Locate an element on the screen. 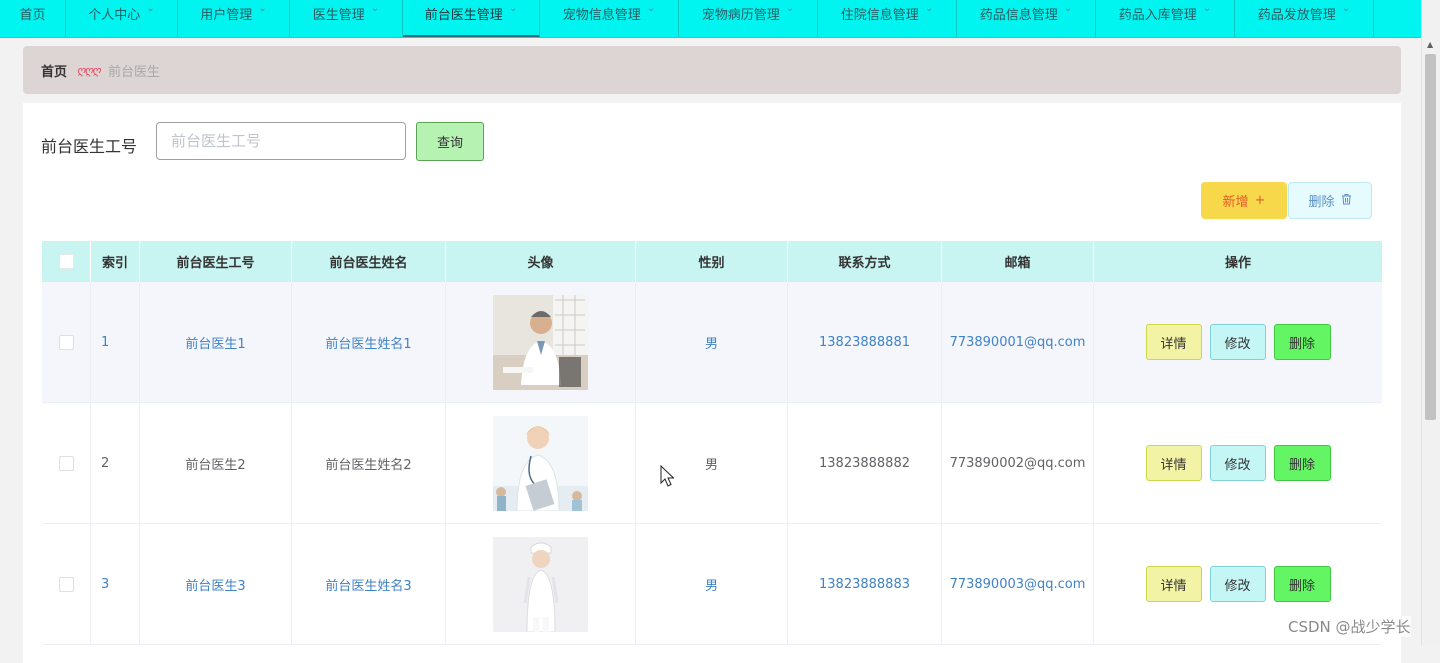  breadcrumb-current: 前台医生 is located at coordinates (133, 72).